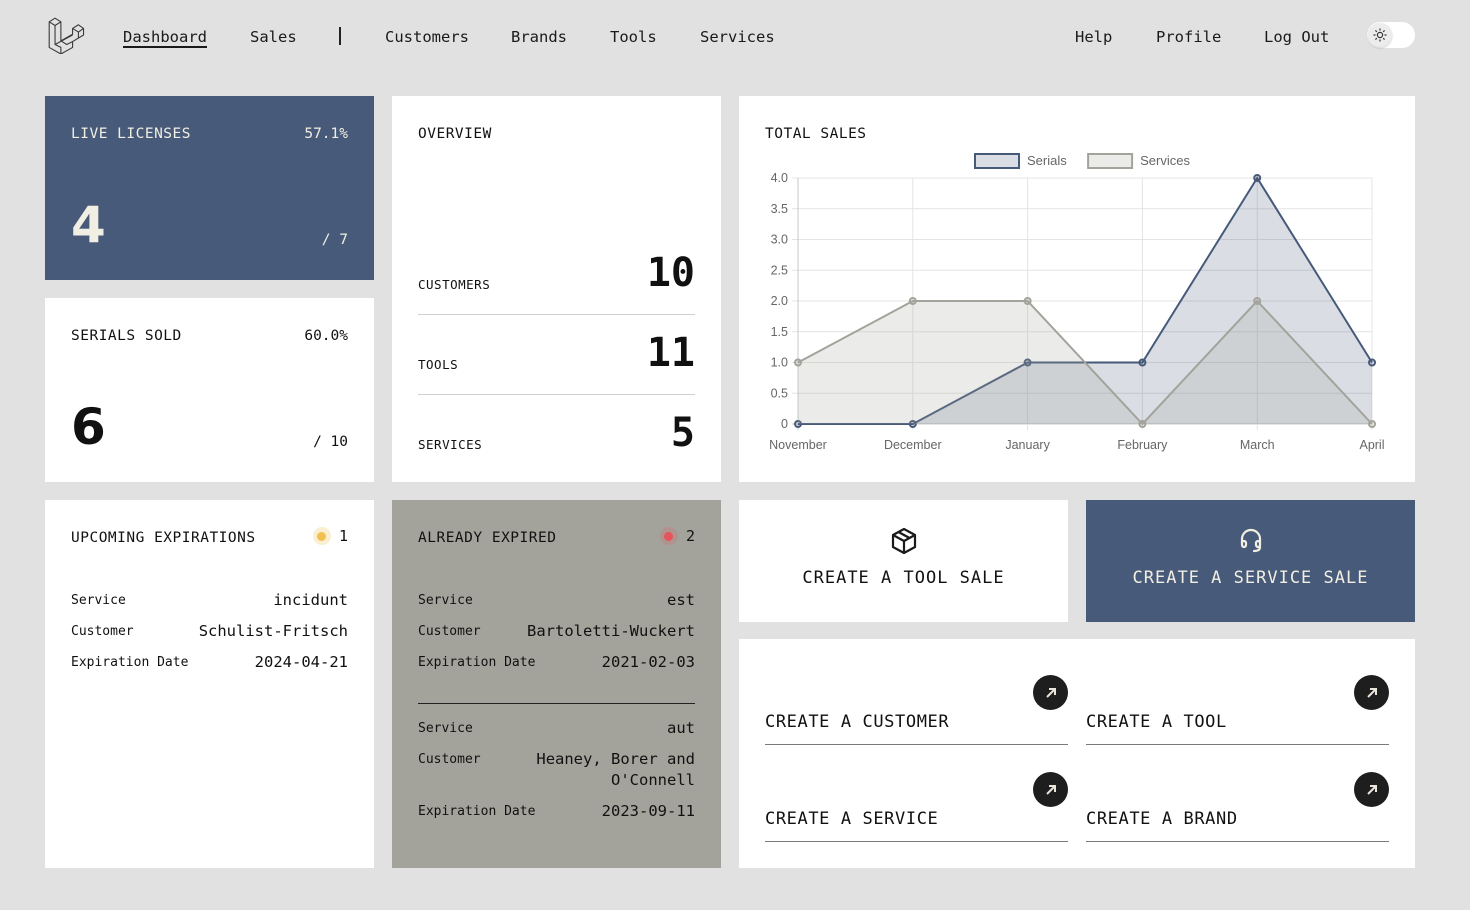  What do you see at coordinates (556, 600) in the screenshot?
I see `expired-service-row: Service est` at bounding box center [556, 600].